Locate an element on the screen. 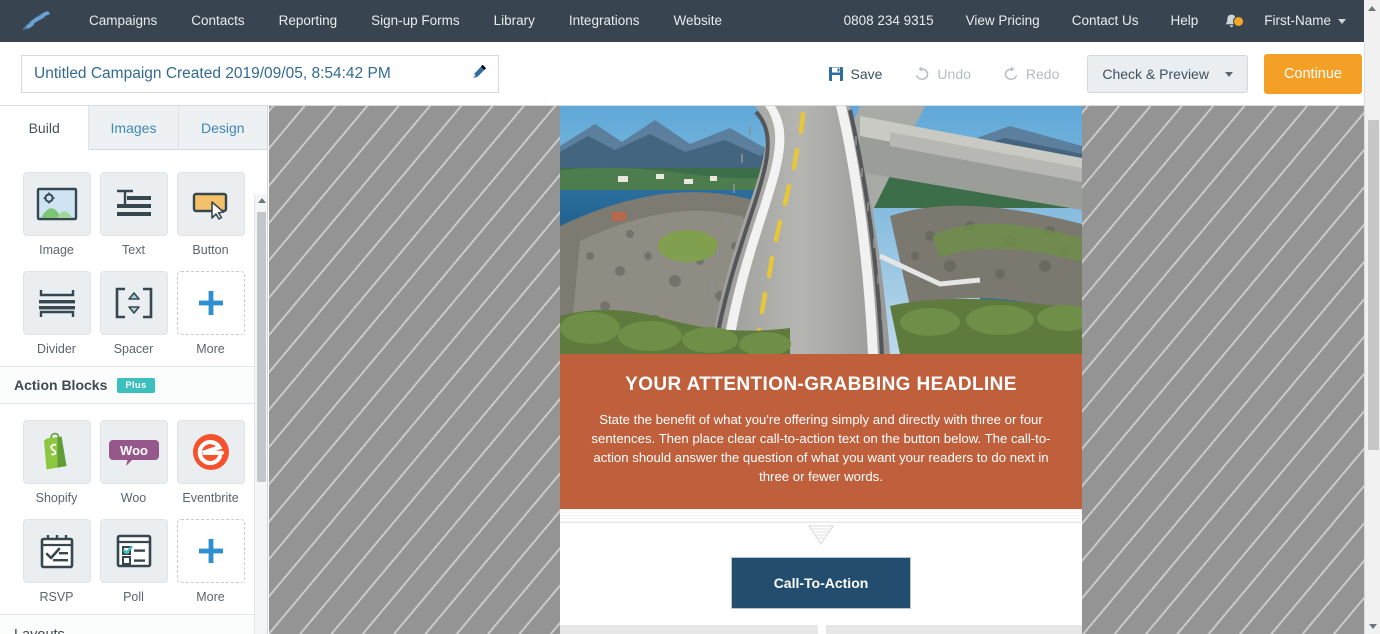  sidebar-scrollbar-thumb is located at coordinates (261, 347).